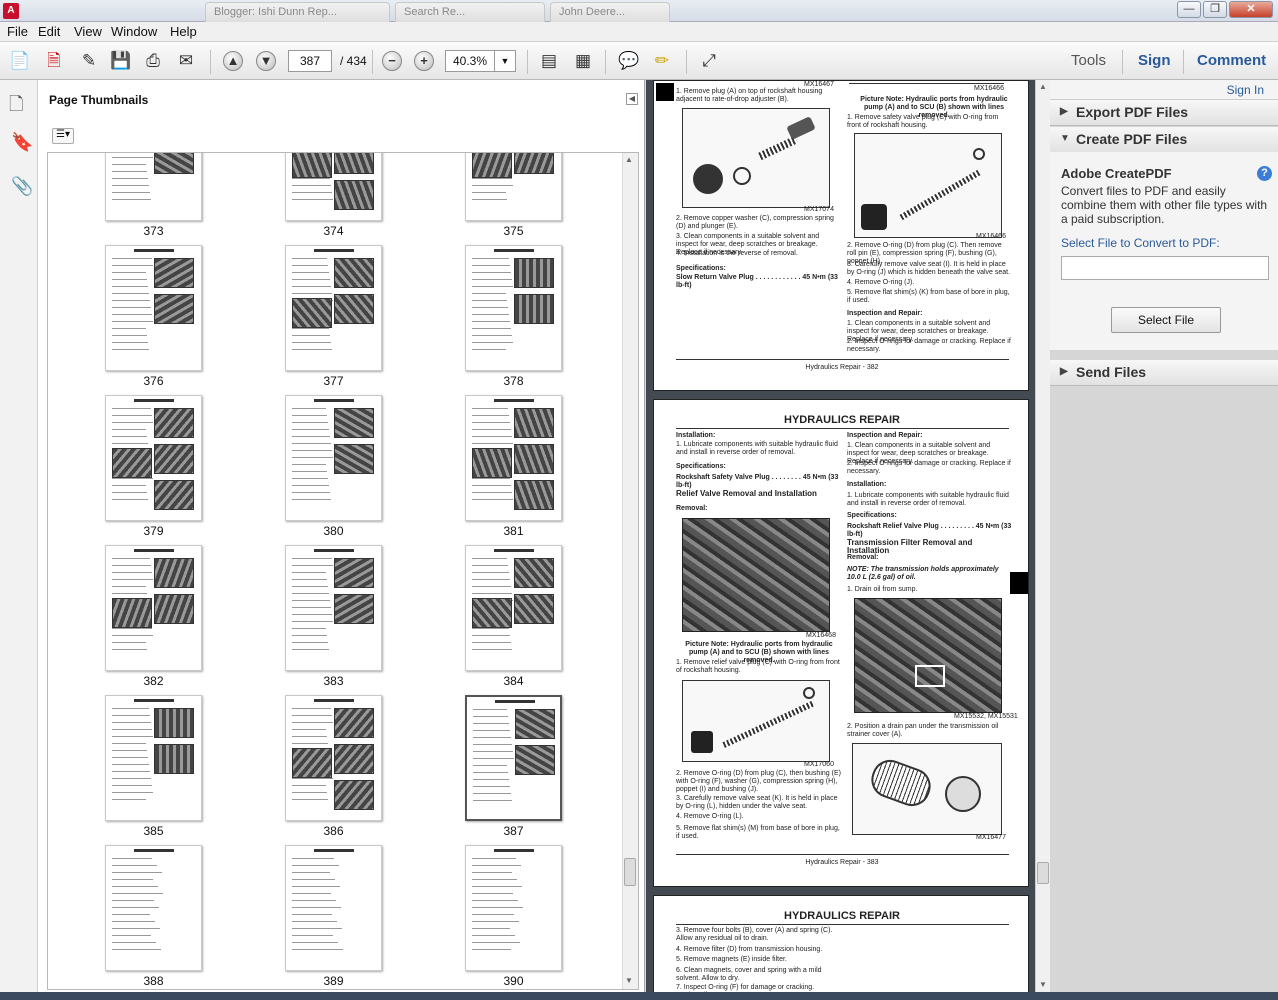 This screenshot has height=1000, width=1278. Describe the element at coordinates (630, 571) in the screenshot. I see `thumbnail-scrollbar: ▲ ▼` at that location.